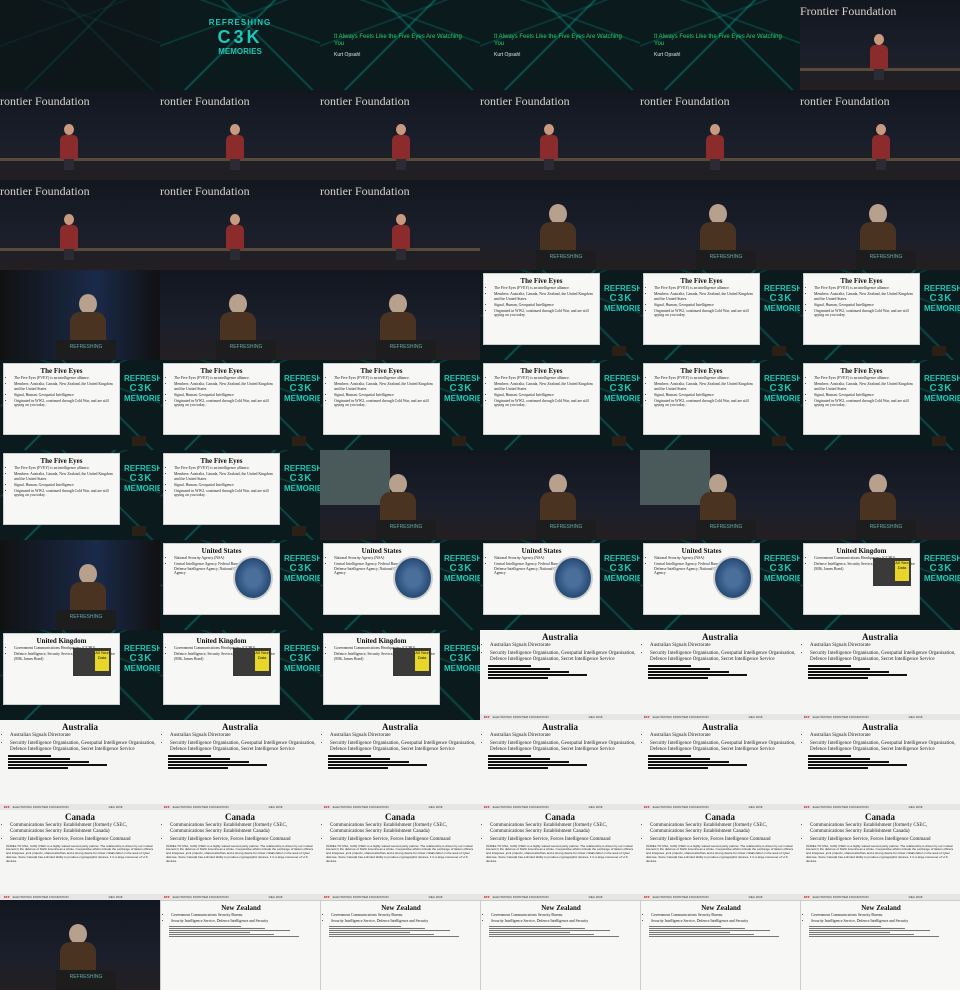 Image resolution: width=960 pixels, height=990 pixels. I want to click on frame-7: rontier Foundation, so click(80, 135).